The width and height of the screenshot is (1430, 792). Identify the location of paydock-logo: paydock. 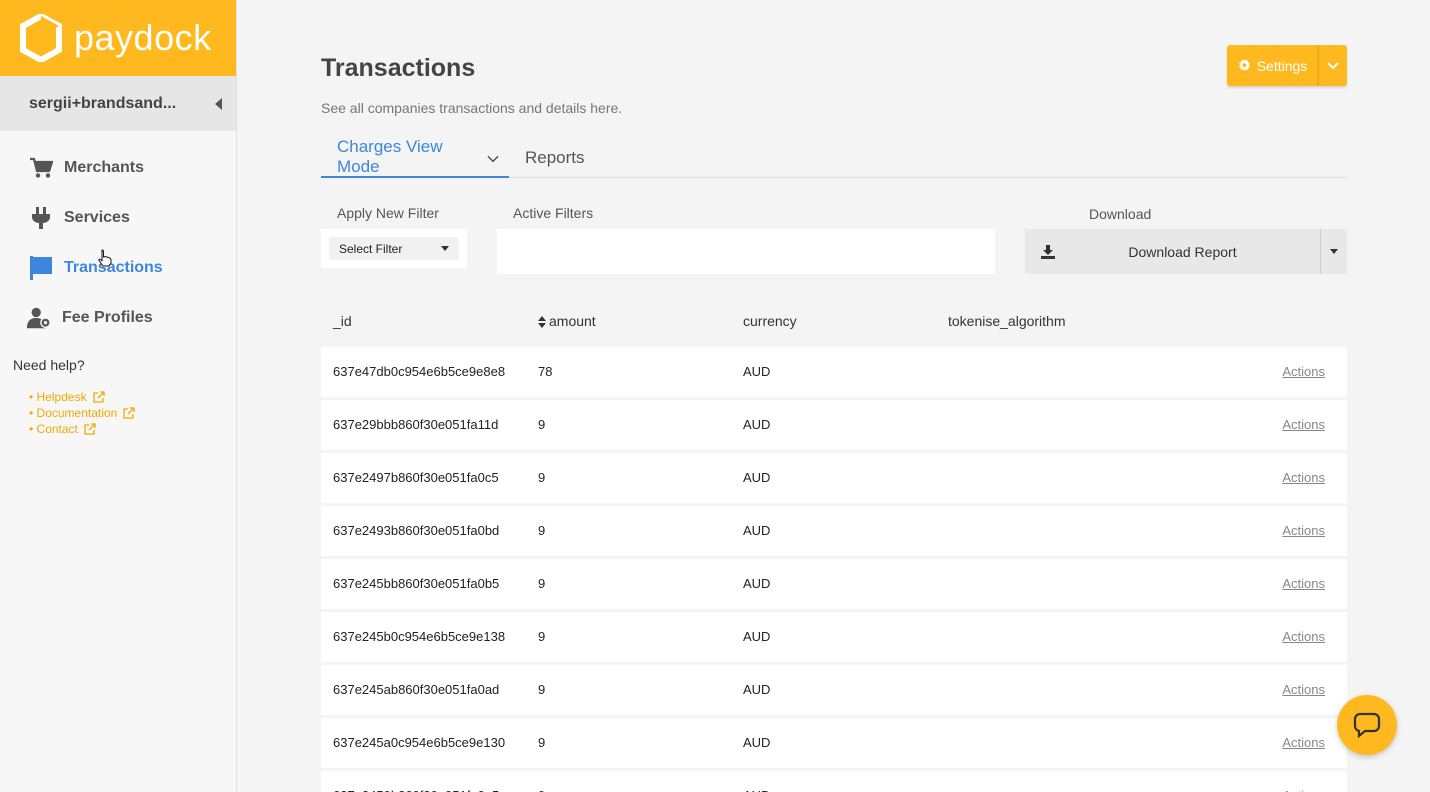
(118, 38).